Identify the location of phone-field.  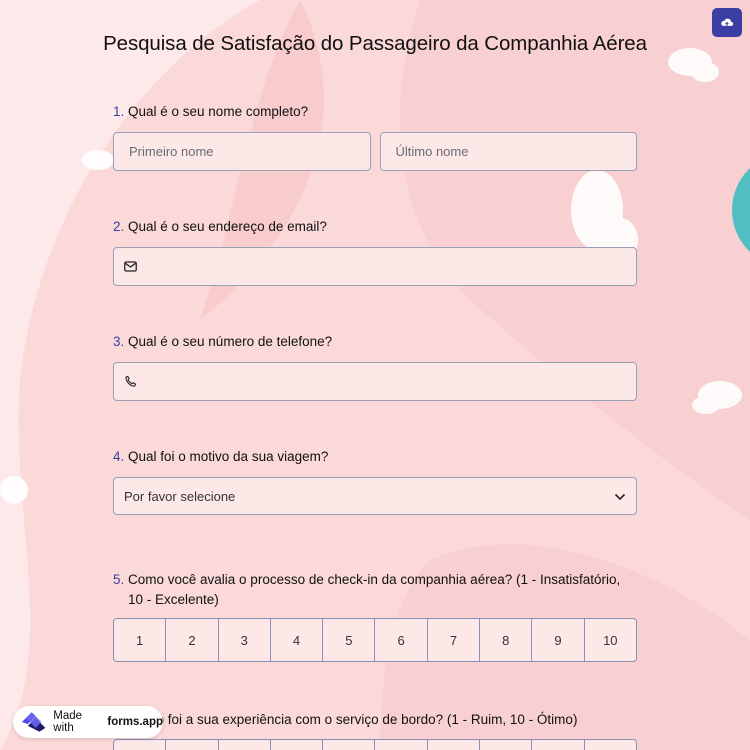
(375, 381).